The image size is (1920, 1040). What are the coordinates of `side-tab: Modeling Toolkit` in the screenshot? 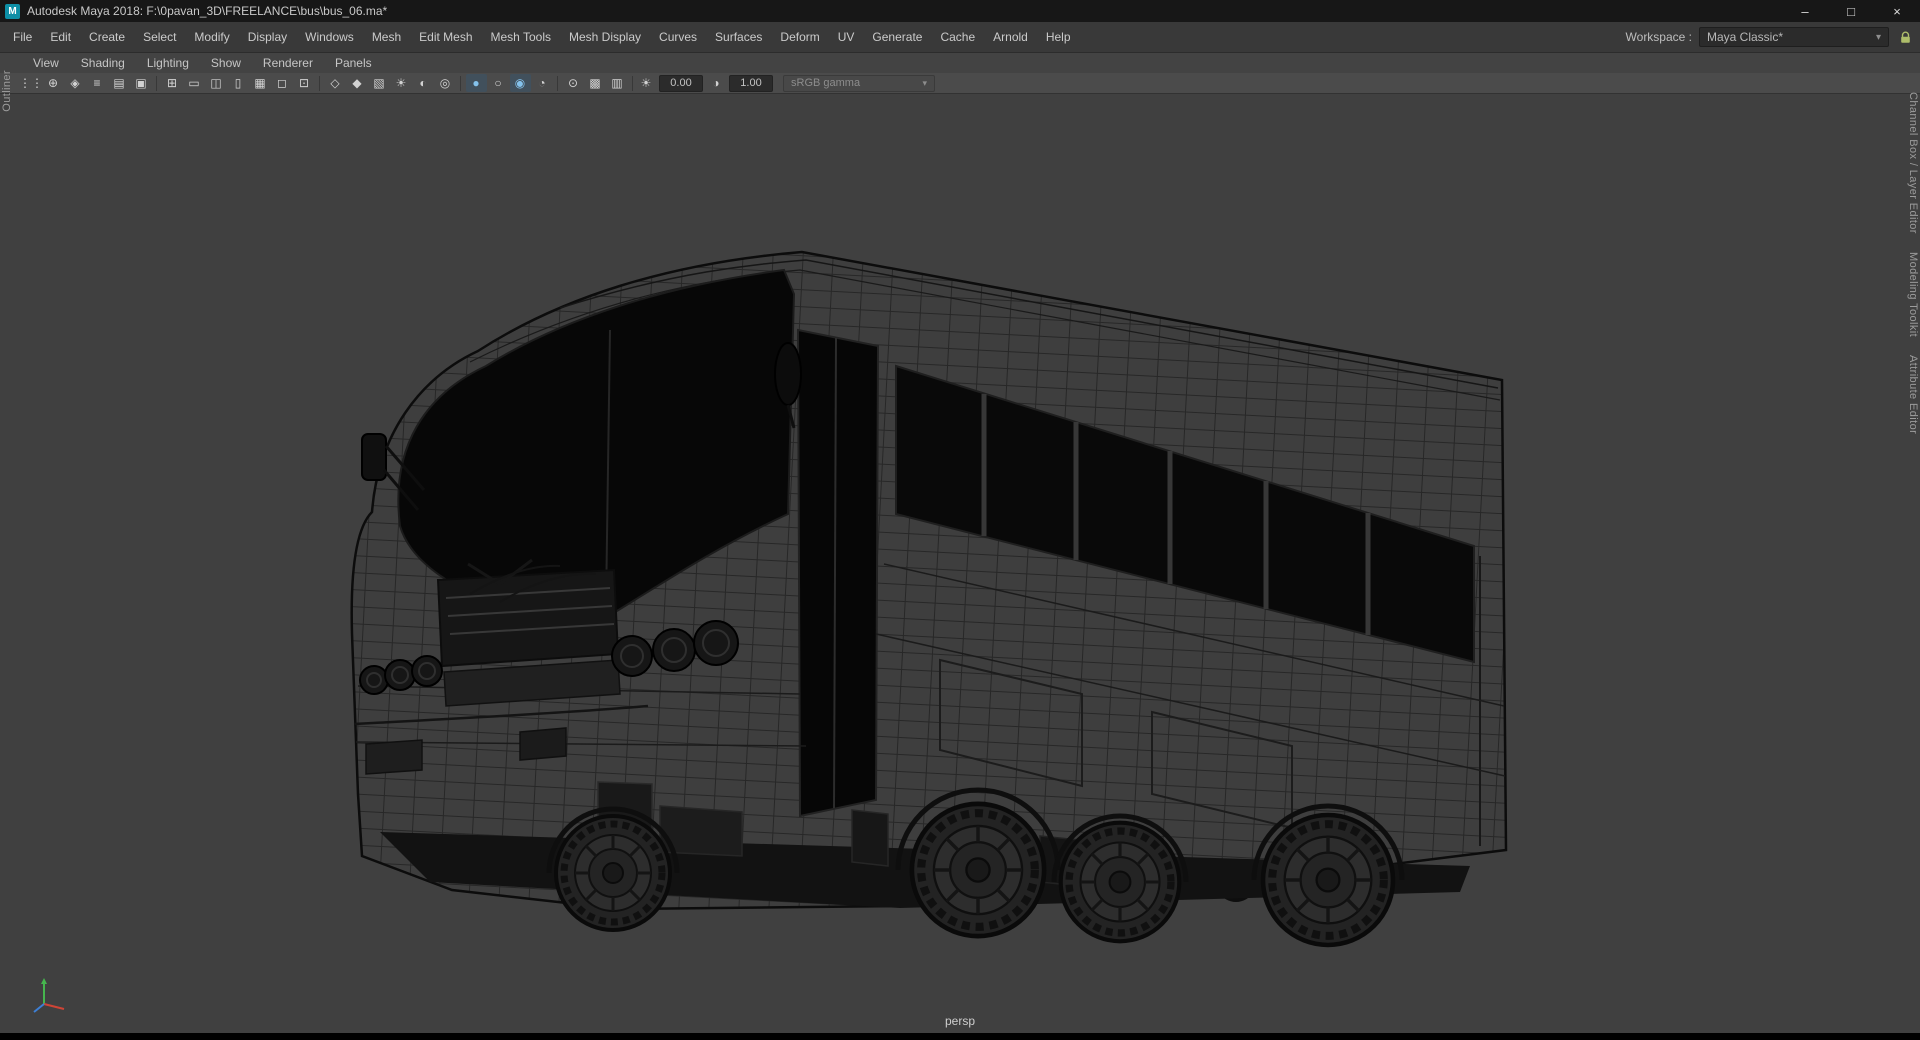 It's located at (1913, 294).